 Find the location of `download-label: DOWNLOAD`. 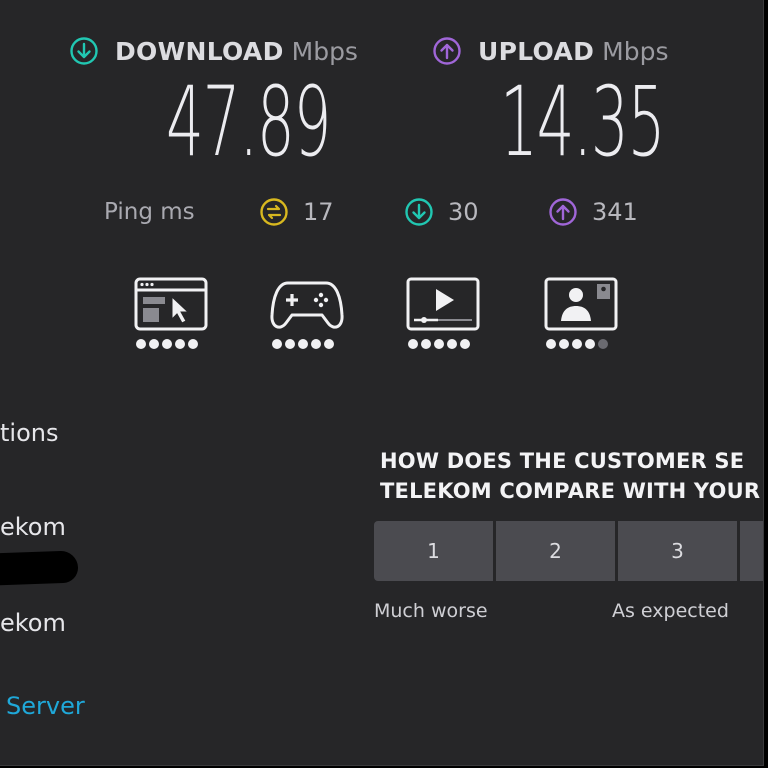

download-label: DOWNLOAD is located at coordinates (199, 51).